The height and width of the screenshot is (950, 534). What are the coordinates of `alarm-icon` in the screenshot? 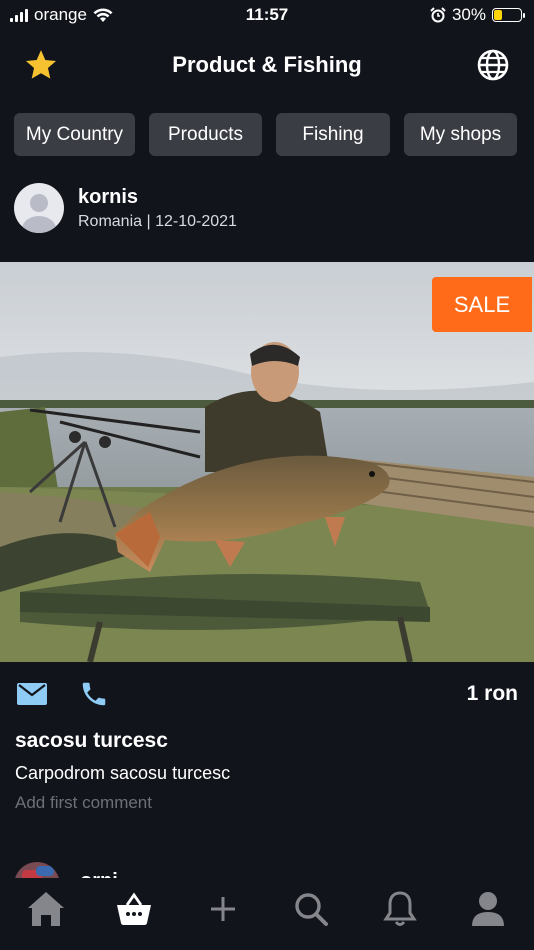 It's located at (438, 15).